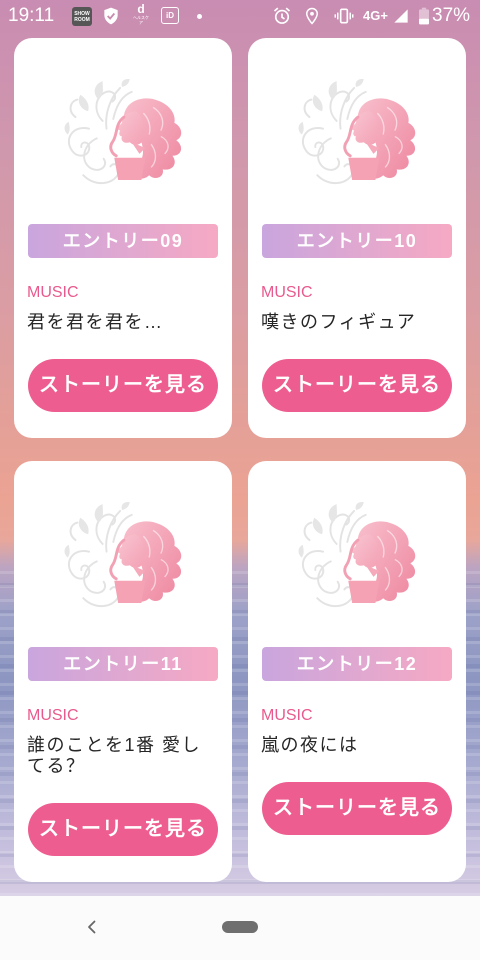 The height and width of the screenshot is (960, 480). Describe the element at coordinates (31, 15) in the screenshot. I see `status-time: 19:11` at that location.